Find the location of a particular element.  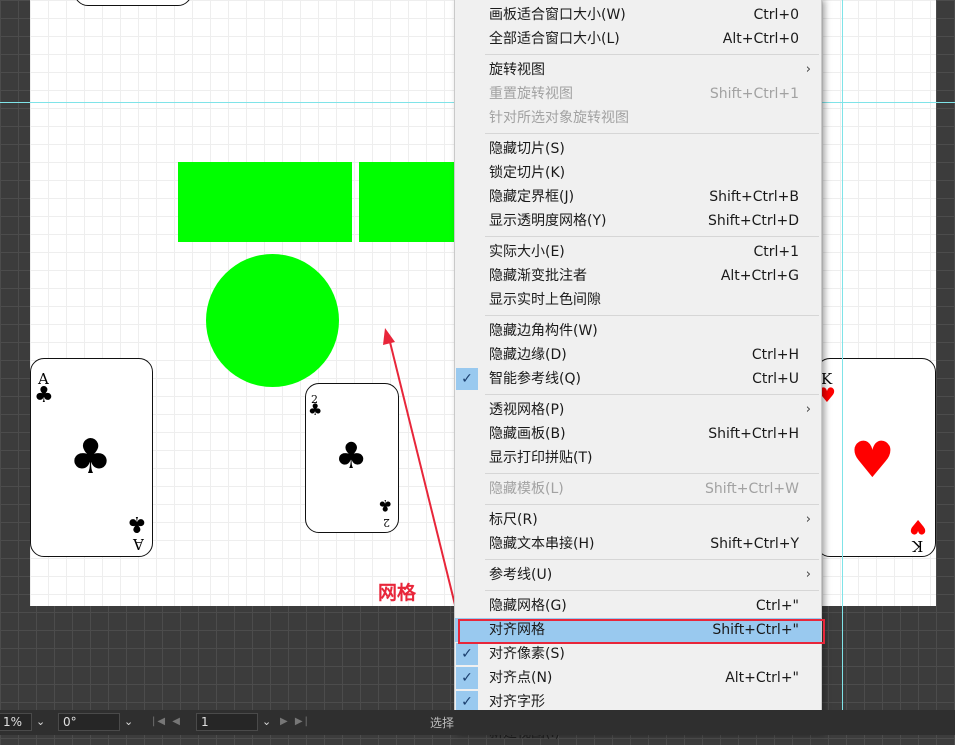

rotation-field: 0° is located at coordinates (89, 722).